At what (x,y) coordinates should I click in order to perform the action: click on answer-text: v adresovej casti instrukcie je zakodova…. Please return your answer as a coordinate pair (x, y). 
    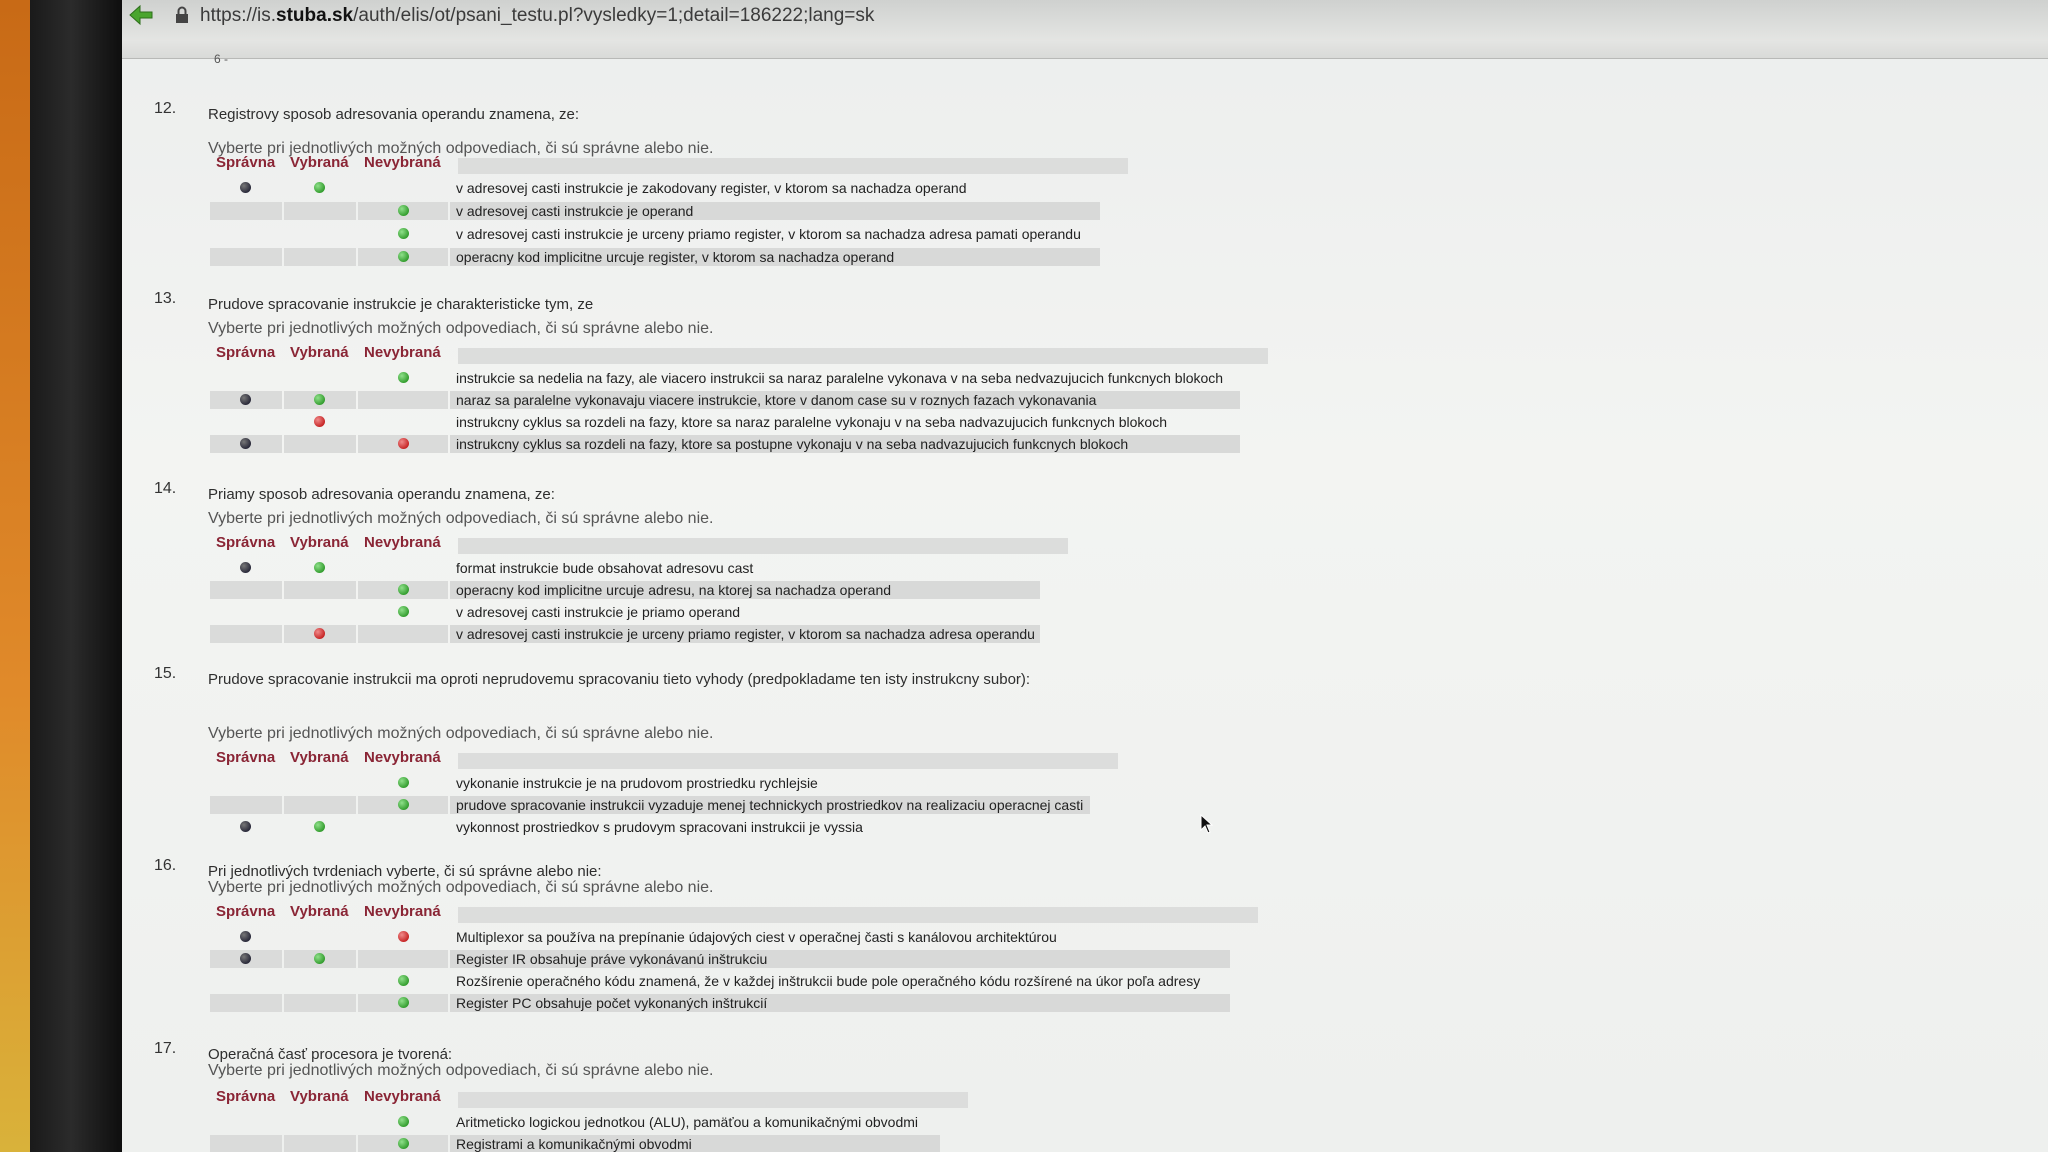
    Looking at the image, I should click on (711, 188).